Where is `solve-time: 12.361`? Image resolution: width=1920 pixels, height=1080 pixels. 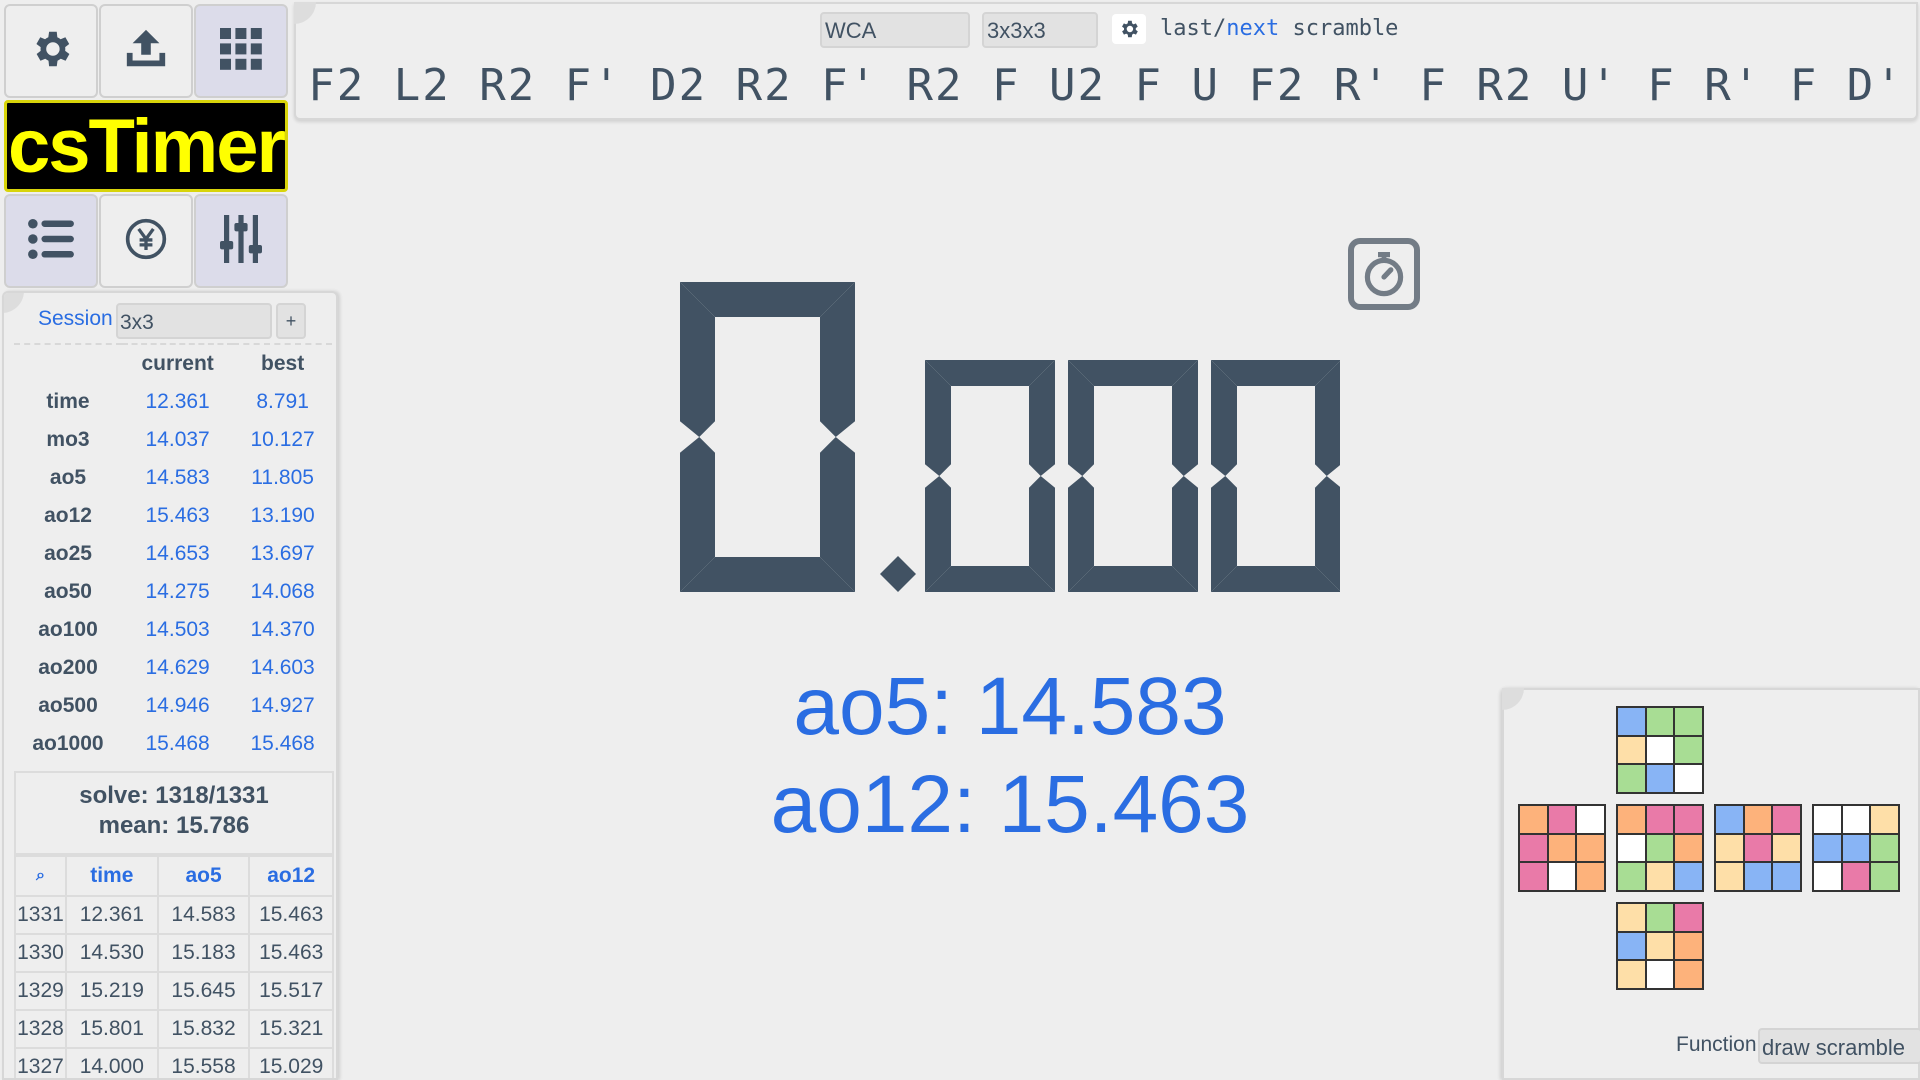
solve-time: 12.361 is located at coordinates (111, 915).